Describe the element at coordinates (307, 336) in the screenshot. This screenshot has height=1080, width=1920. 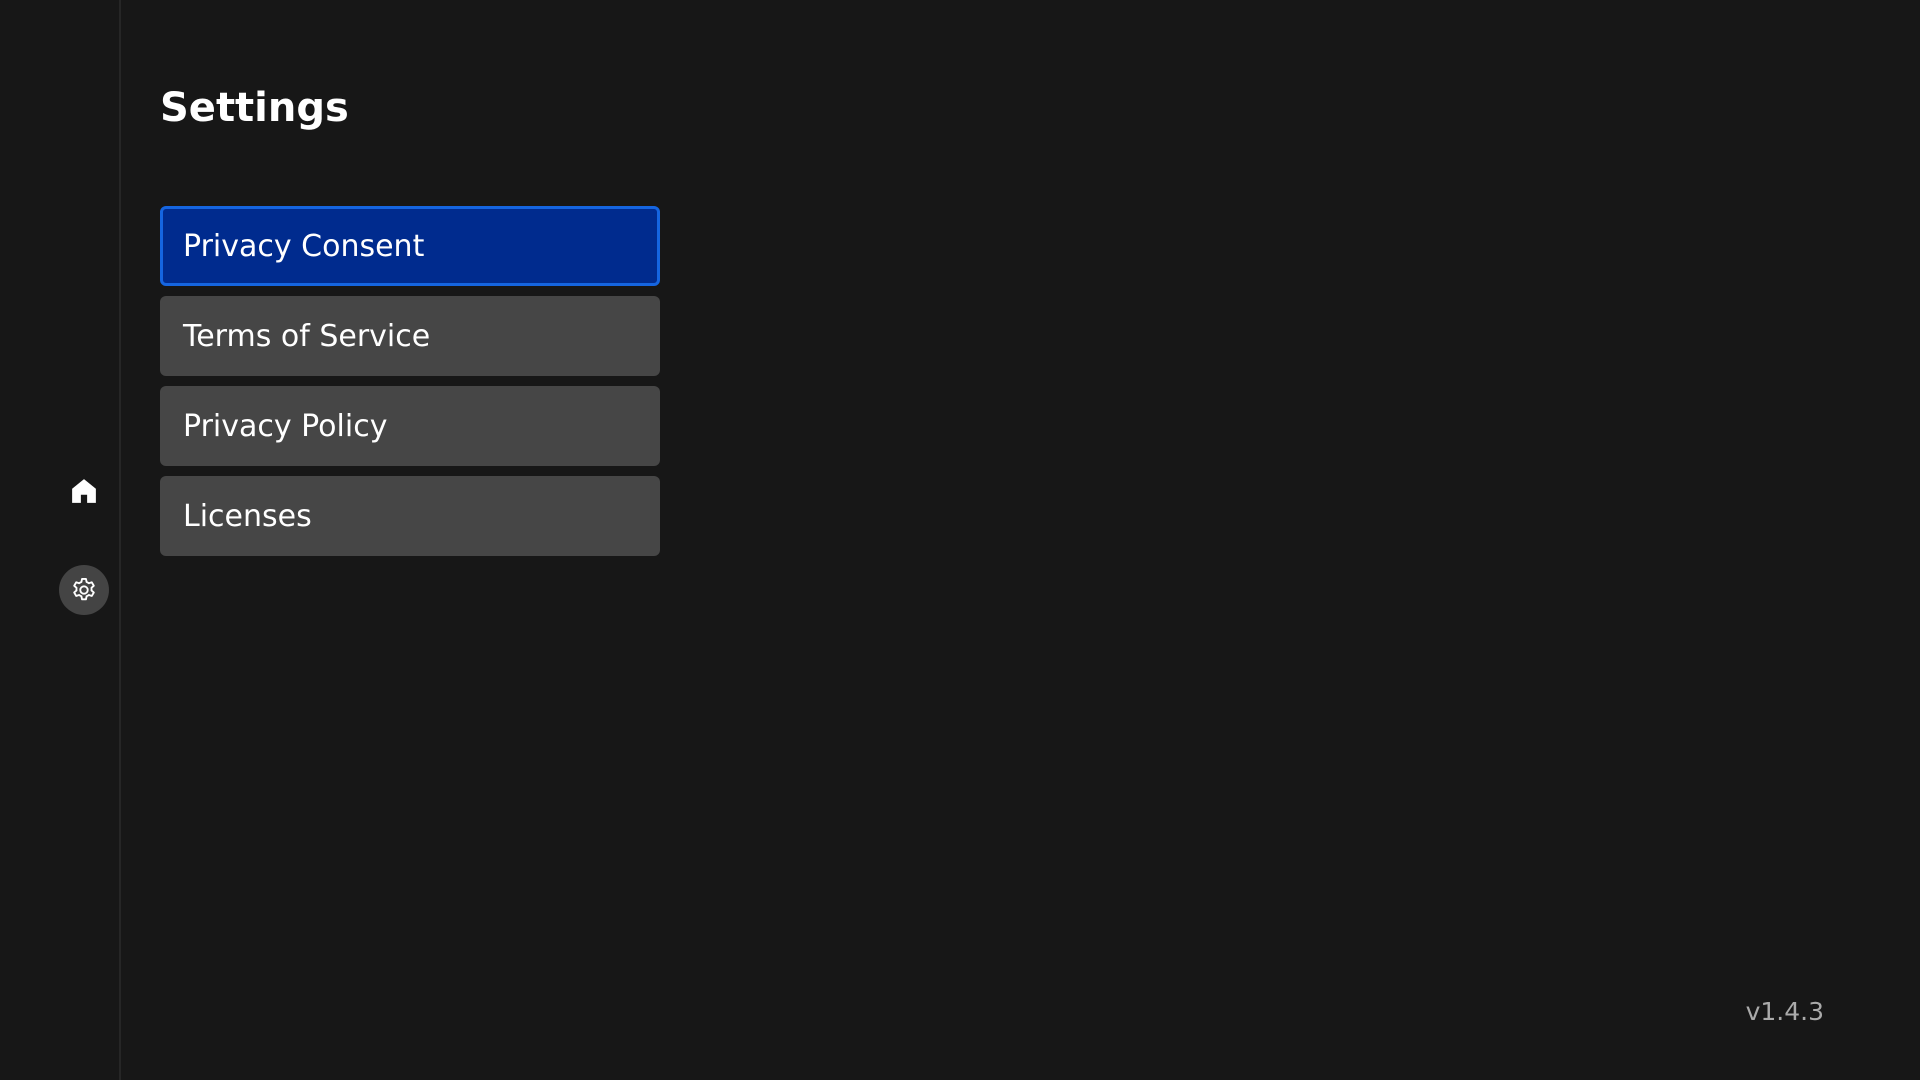
I see `menu-item-label: Terms of Service` at that location.